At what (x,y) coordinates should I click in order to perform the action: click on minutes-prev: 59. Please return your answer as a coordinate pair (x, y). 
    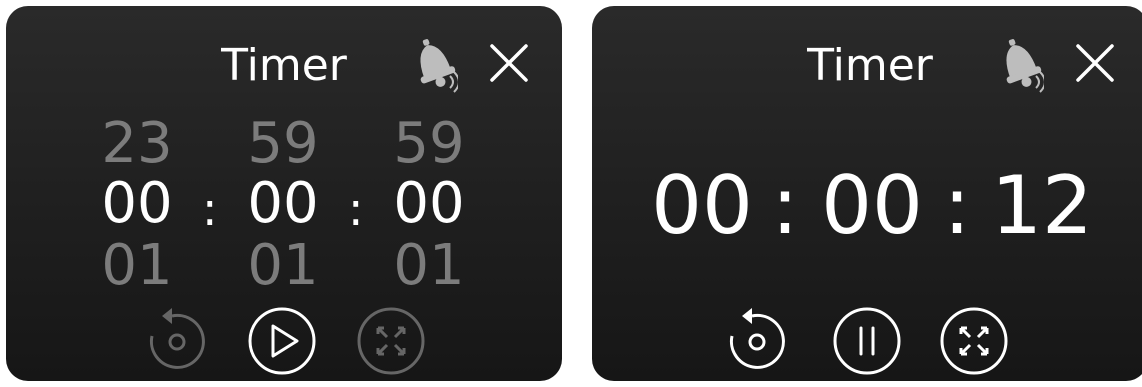
    Looking at the image, I should click on (283, 144).